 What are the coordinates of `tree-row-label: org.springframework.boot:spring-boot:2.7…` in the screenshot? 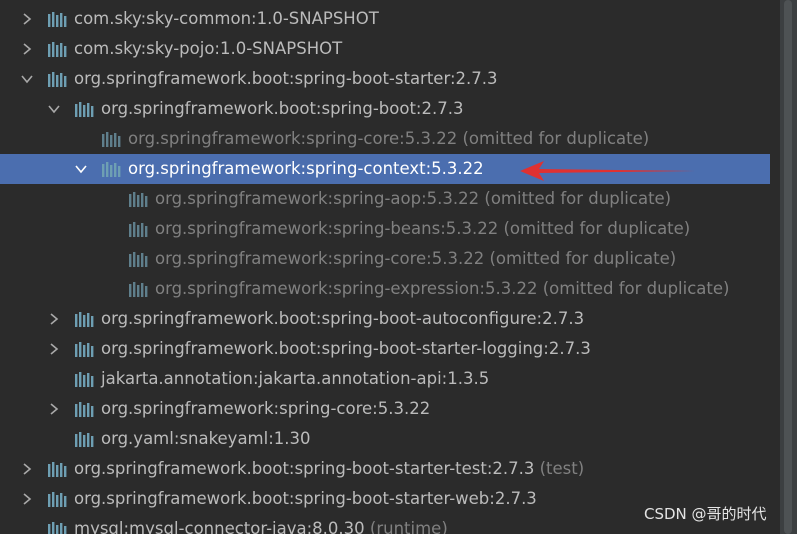 It's located at (282, 109).